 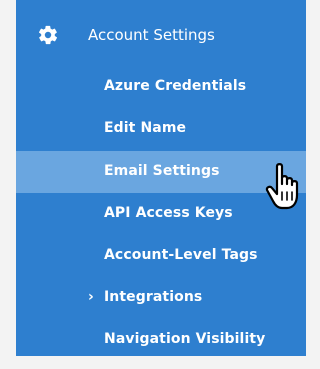 I want to click on menu-item-integrations: › Integrations, so click(x=161, y=298).